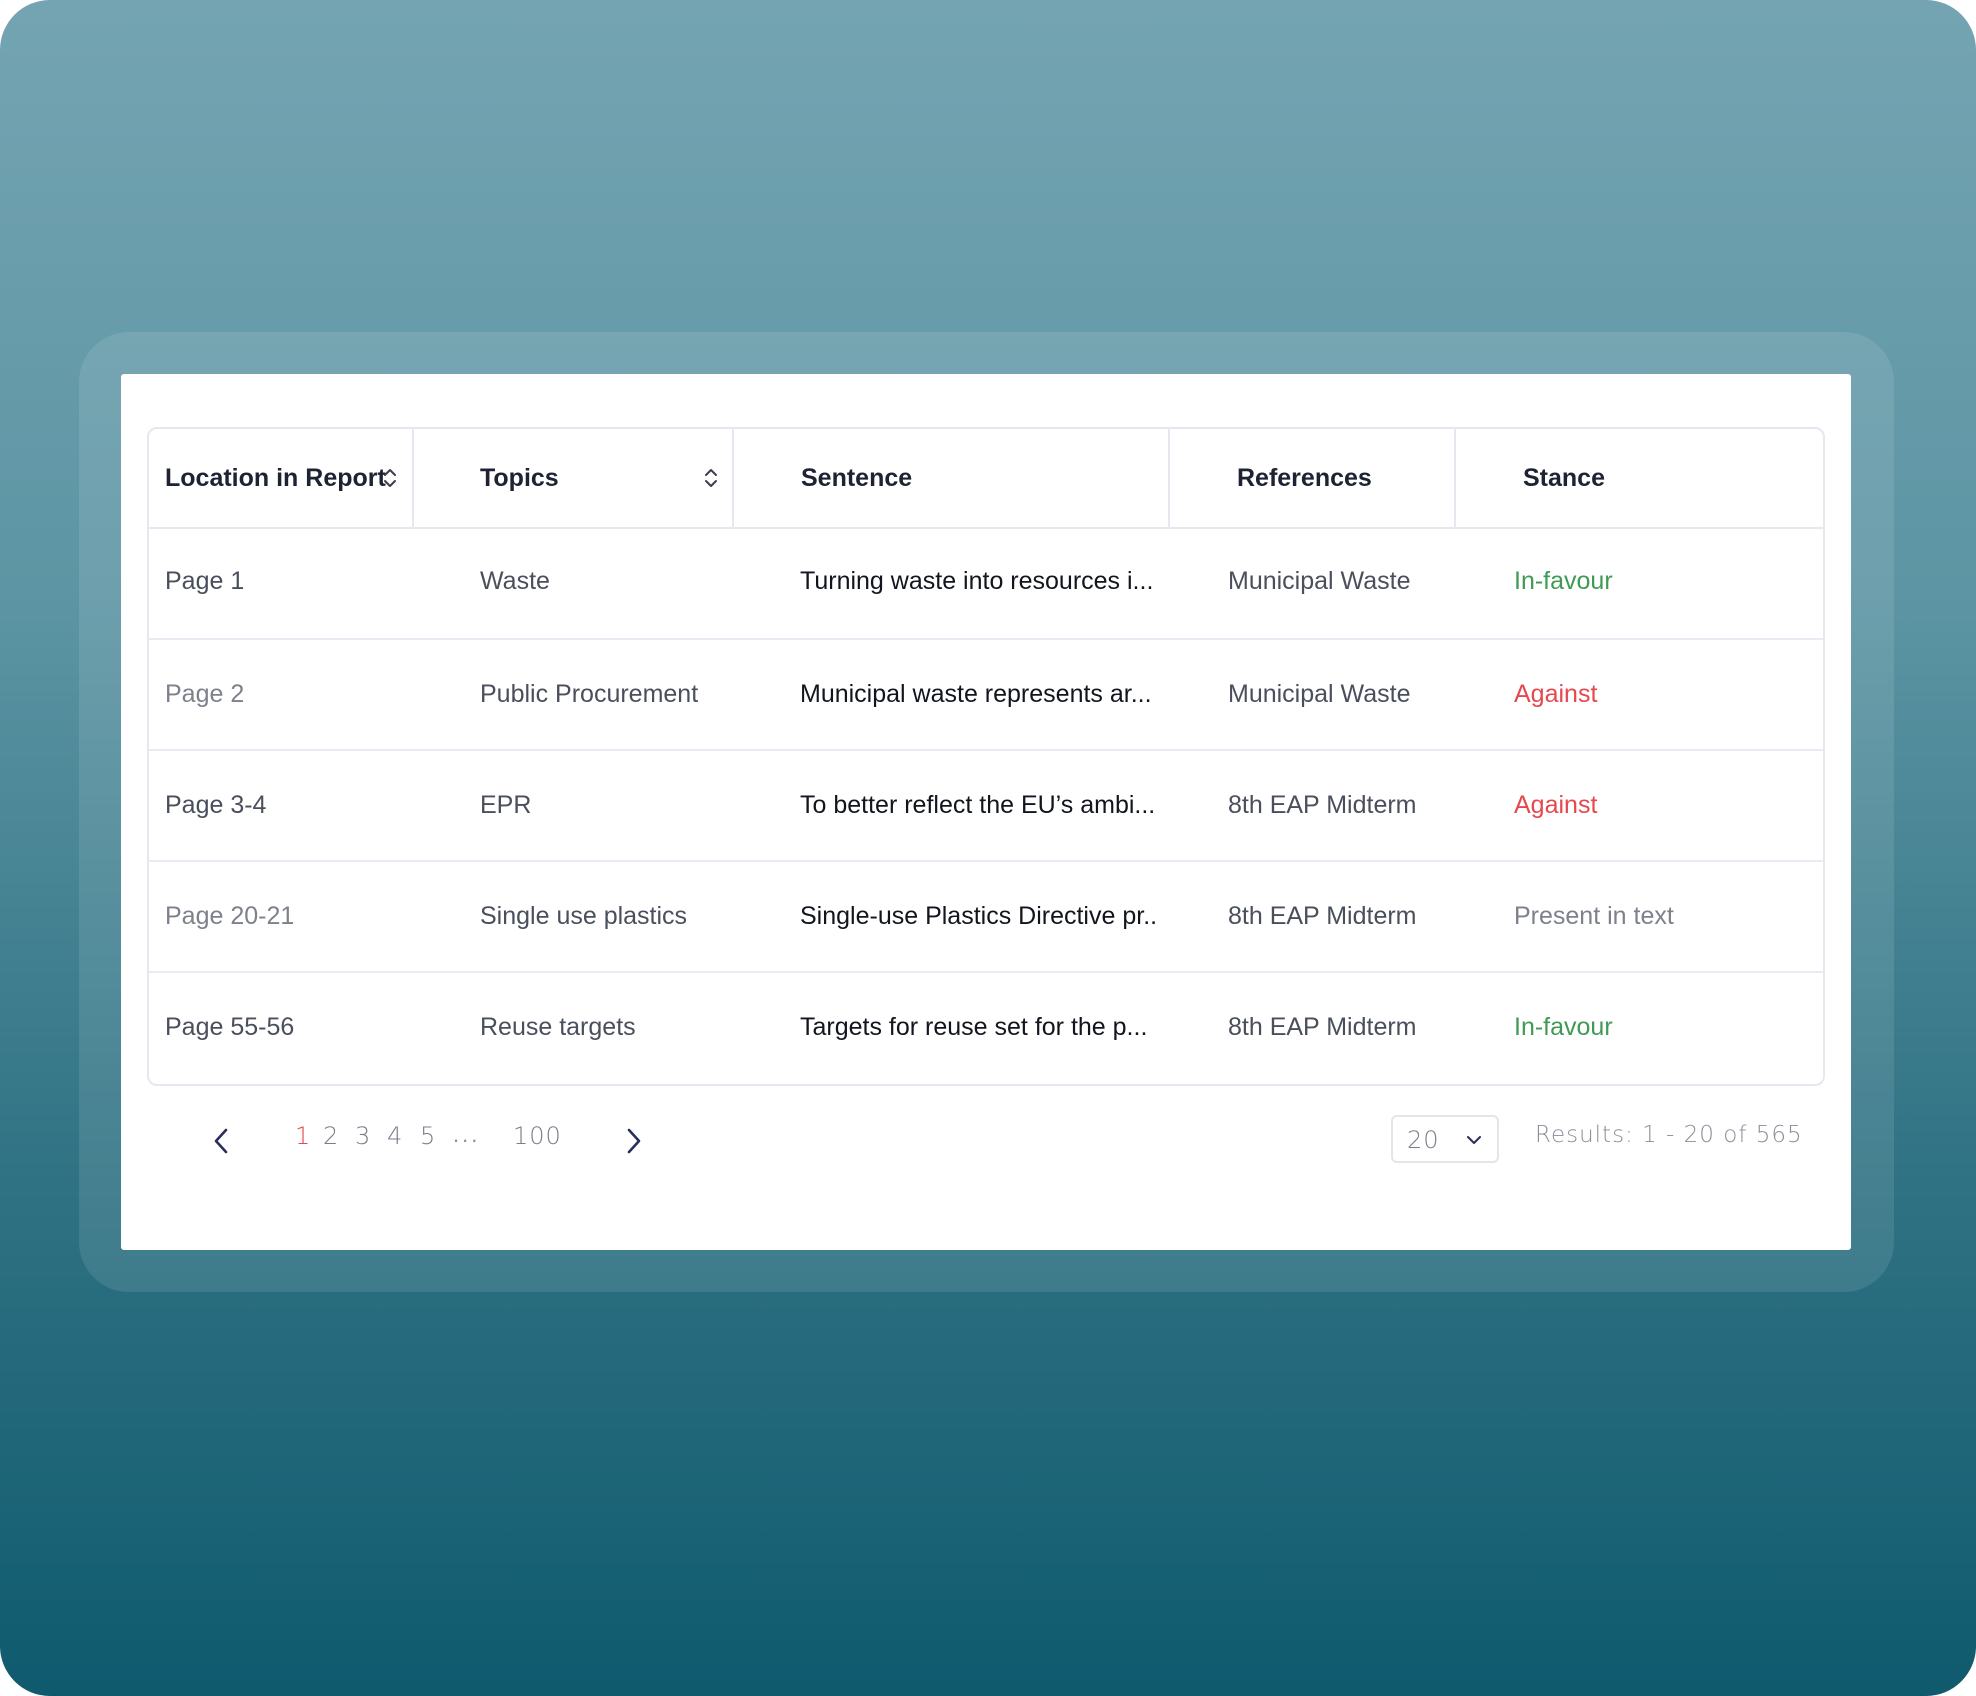  What do you see at coordinates (558, 1027) in the screenshot?
I see `cell-topic: Reuse targets` at bounding box center [558, 1027].